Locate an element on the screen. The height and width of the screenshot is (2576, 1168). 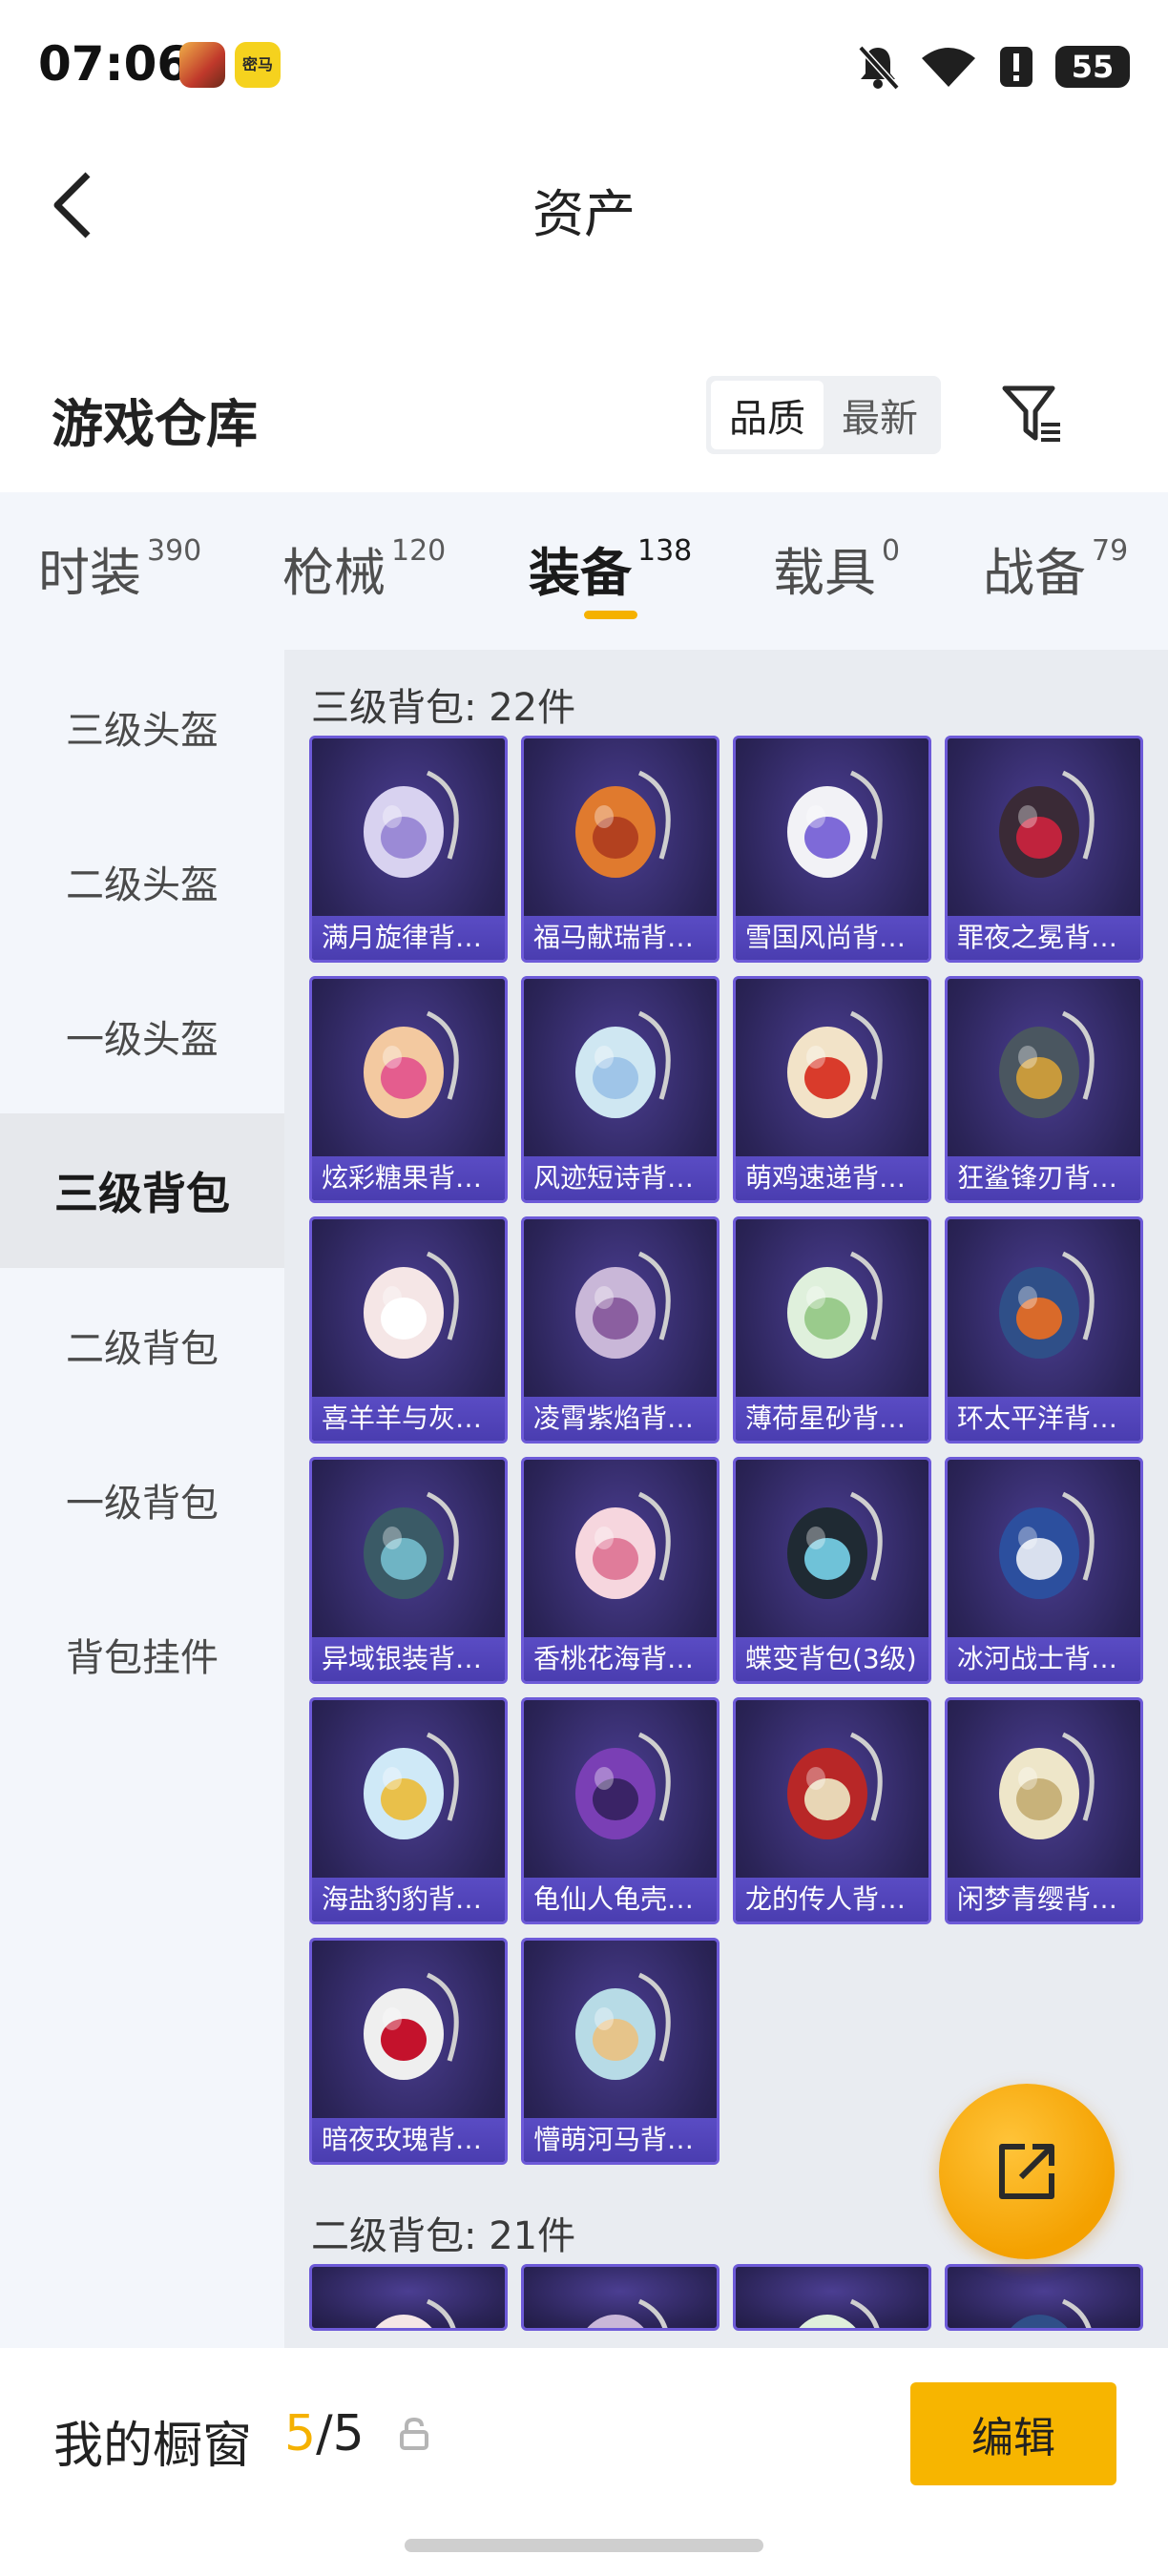
status-time: 07:06 is located at coordinates (114, 64).